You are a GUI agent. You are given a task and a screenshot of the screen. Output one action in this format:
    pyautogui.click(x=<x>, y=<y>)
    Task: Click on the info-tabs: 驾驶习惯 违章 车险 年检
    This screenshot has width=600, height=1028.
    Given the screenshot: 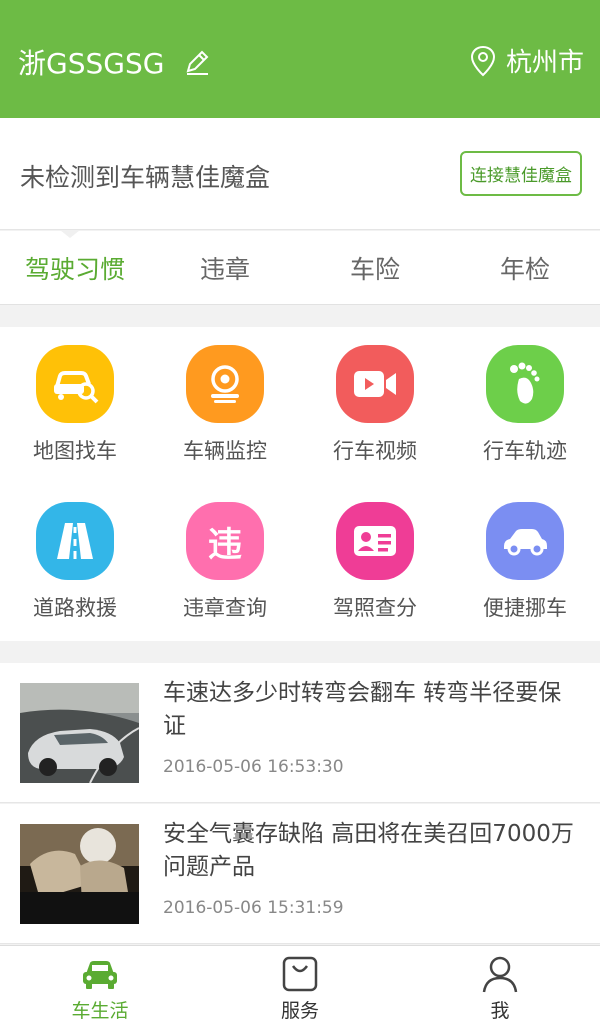 What is the action you would take?
    pyautogui.click(x=300, y=267)
    